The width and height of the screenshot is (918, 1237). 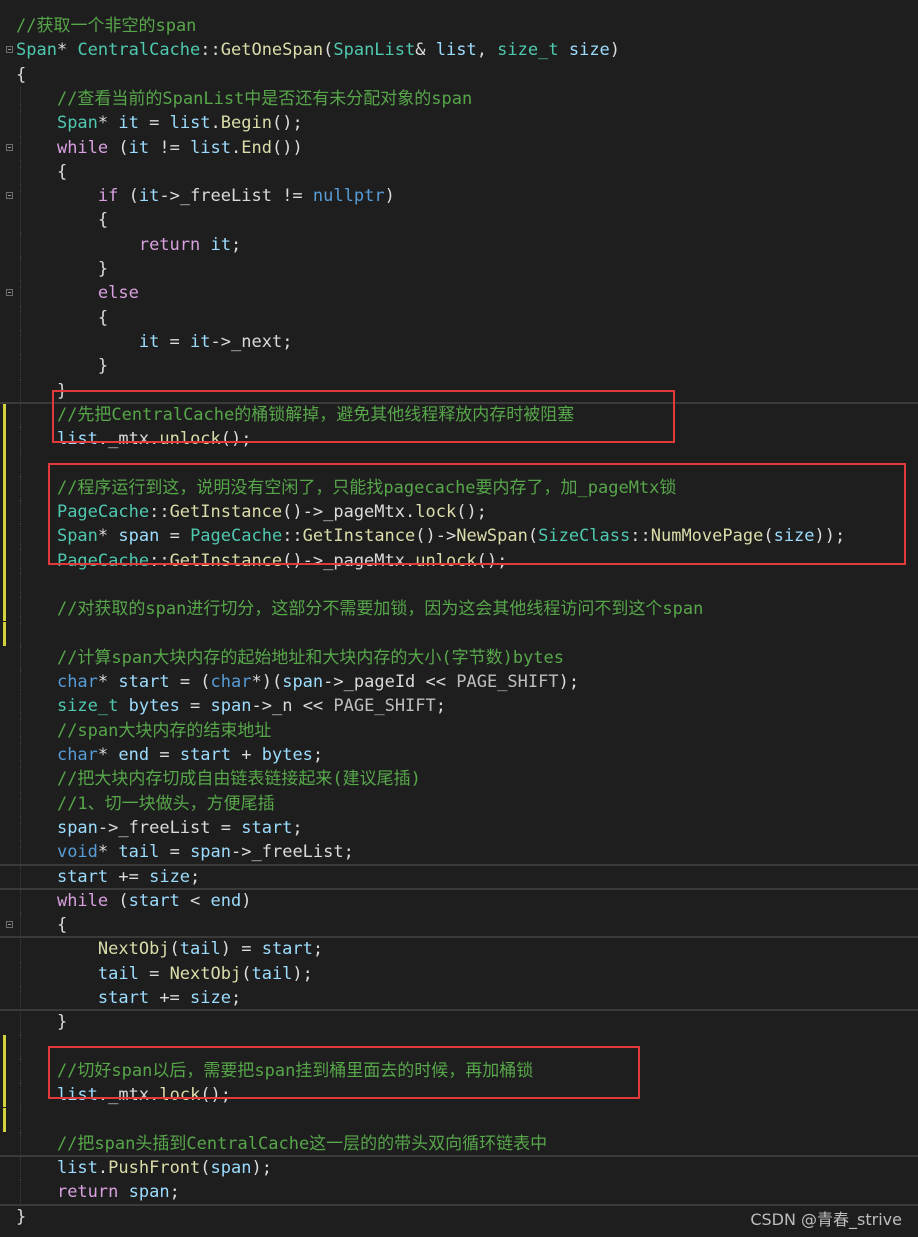 I want to click on code-line: //查看当前的SpanList中是否还有未分配对象的span, so click(x=459, y=99).